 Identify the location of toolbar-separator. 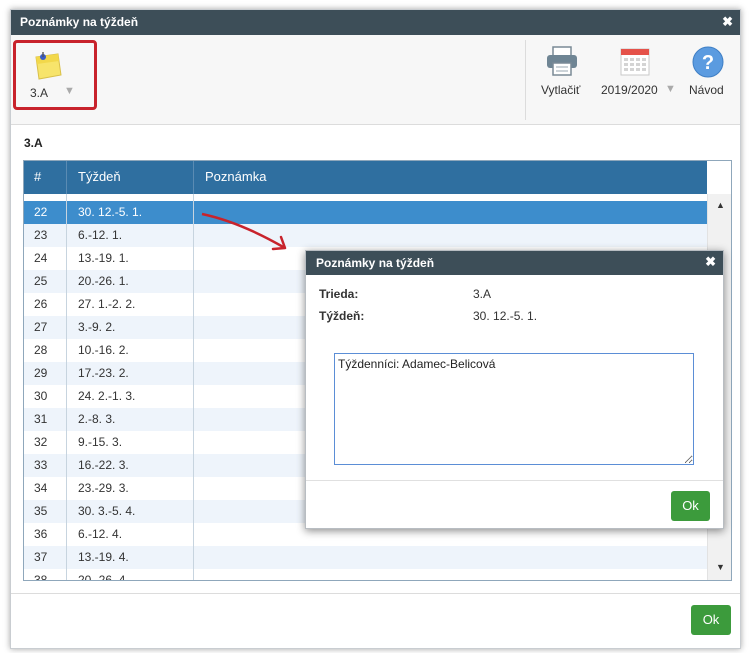
(525, 80).